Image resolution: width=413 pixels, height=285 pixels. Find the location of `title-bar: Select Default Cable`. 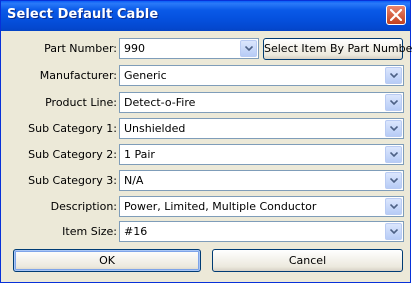

title-bar: Select Default Cable is located at coordinates (205, 16).